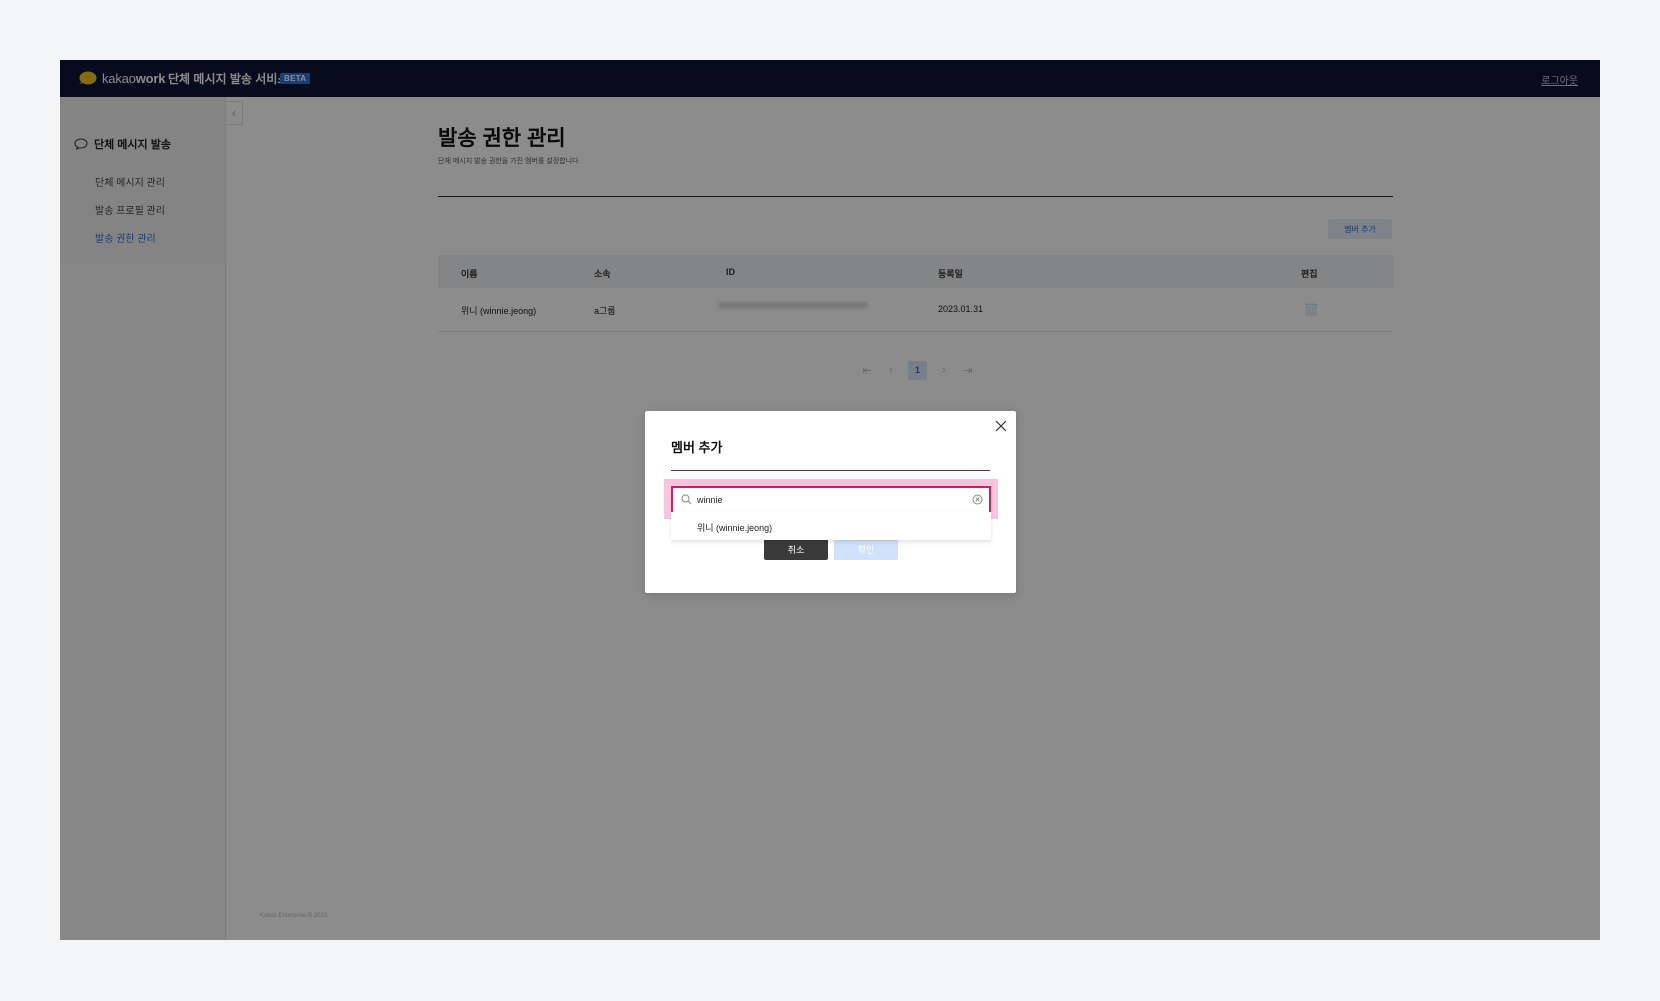  Describe the element at coordinates (831, 549) in the screenshot. I see `modal-actions: 취소 확인` at that location.